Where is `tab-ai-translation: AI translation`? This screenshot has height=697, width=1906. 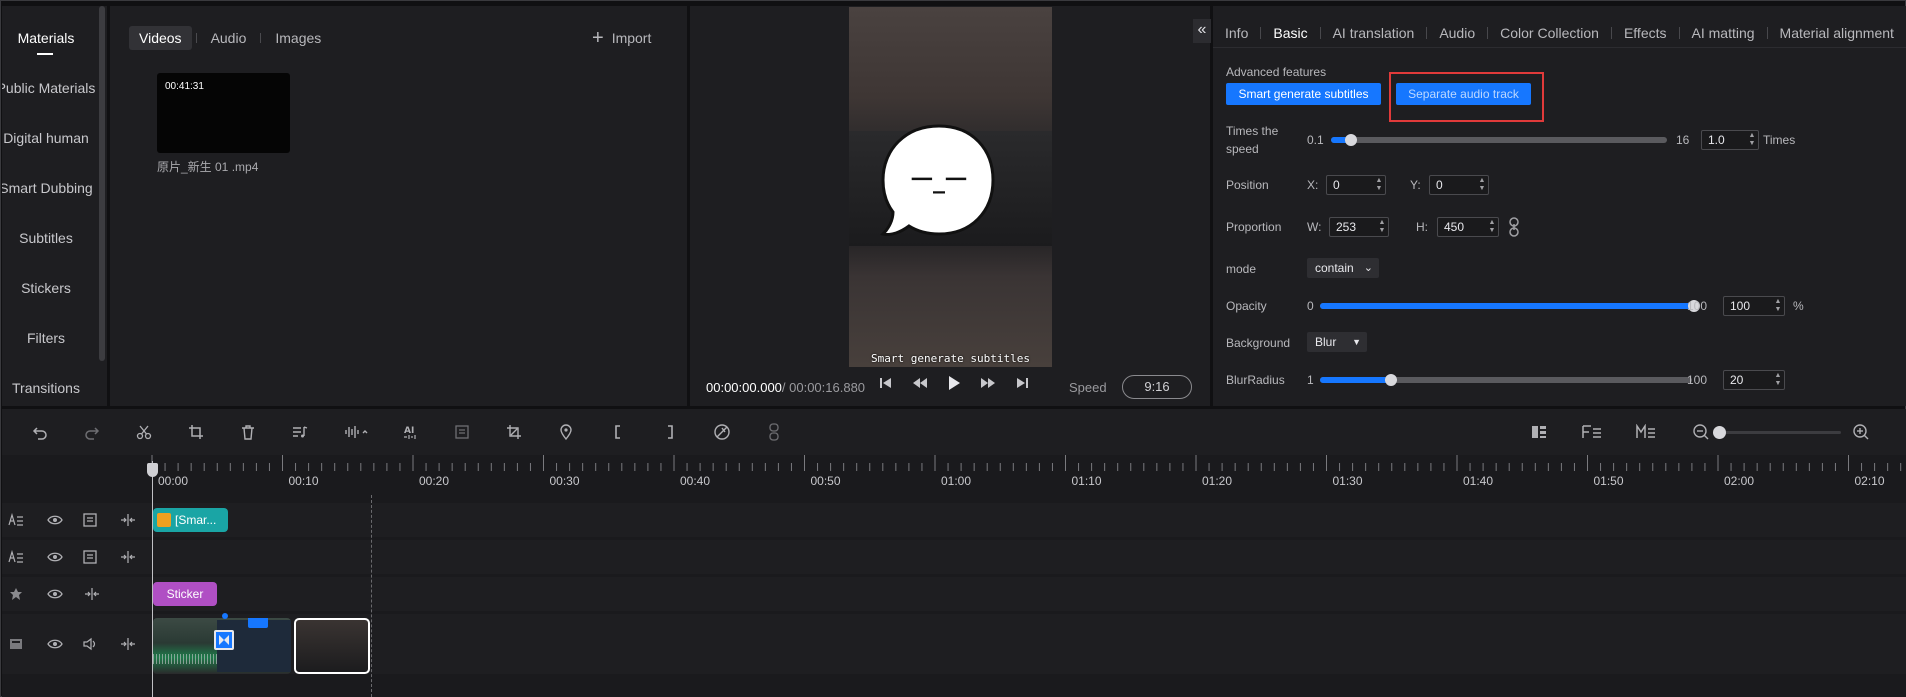 tab-ai-translation: AI translation is located at coordinates (1374, 33).